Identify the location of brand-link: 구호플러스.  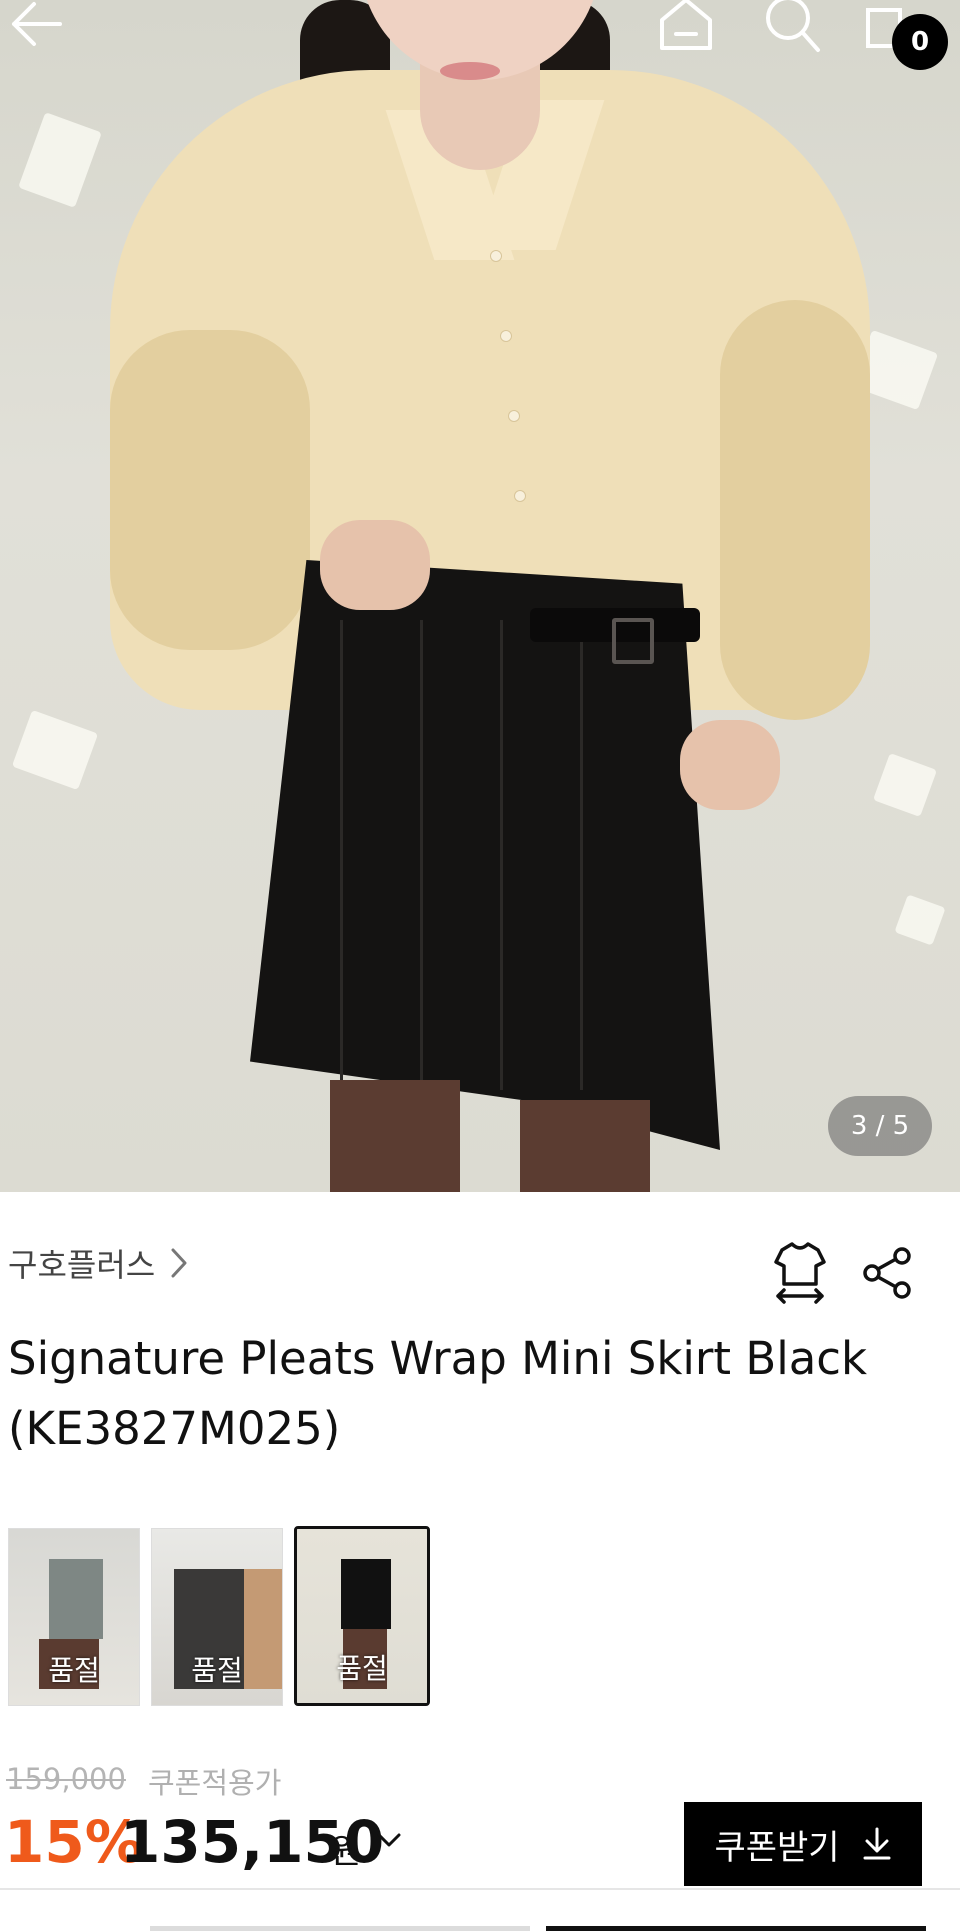
(98, 1263).